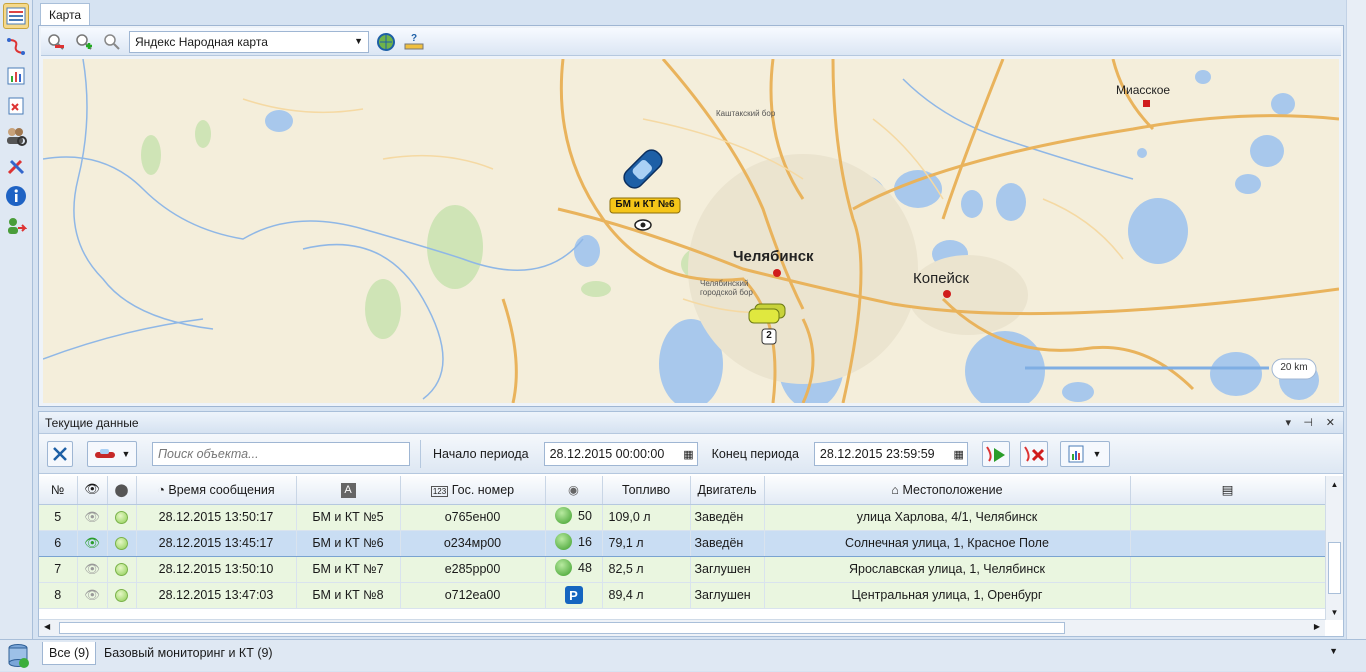 This screenshot has height=672, width=1366. What do you see at coordinates (995, 453) in the screenshot?
I see `play-track-button` at bounding box center [995, 453].